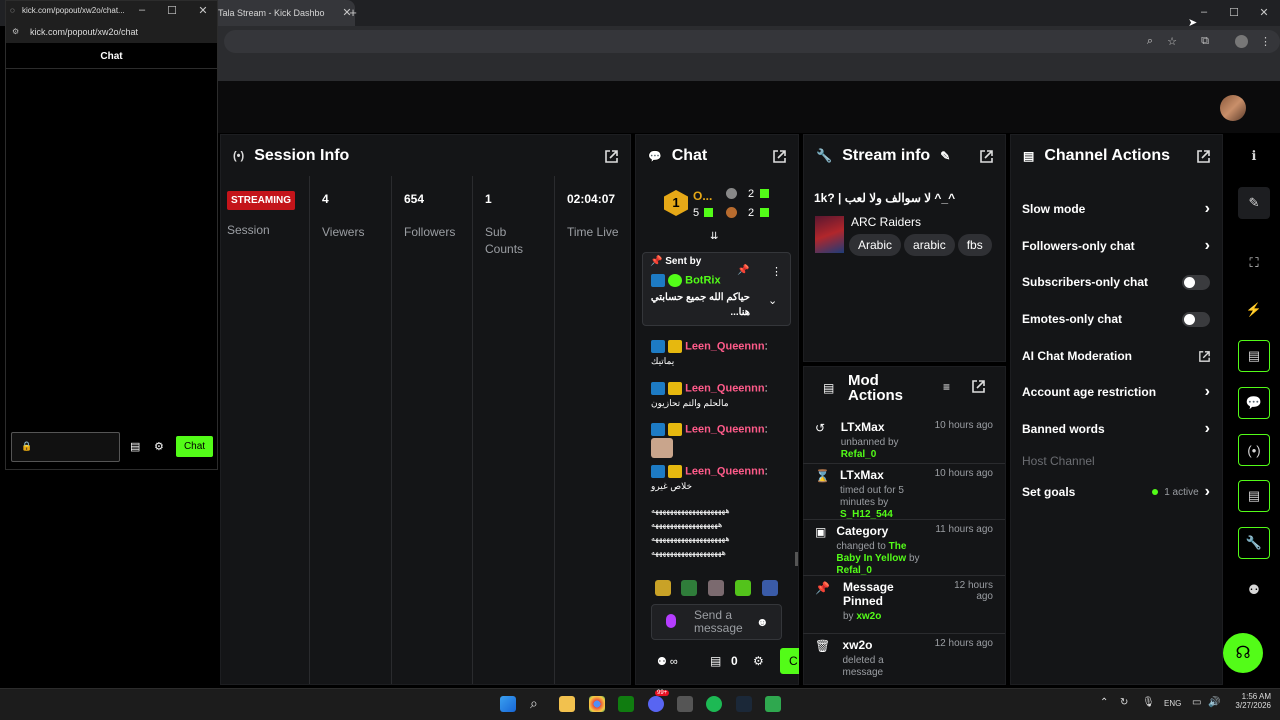 The width and height of the screenshot is (1280, 720). I want to click on trash-icon: 🗑, so click(823, 646).